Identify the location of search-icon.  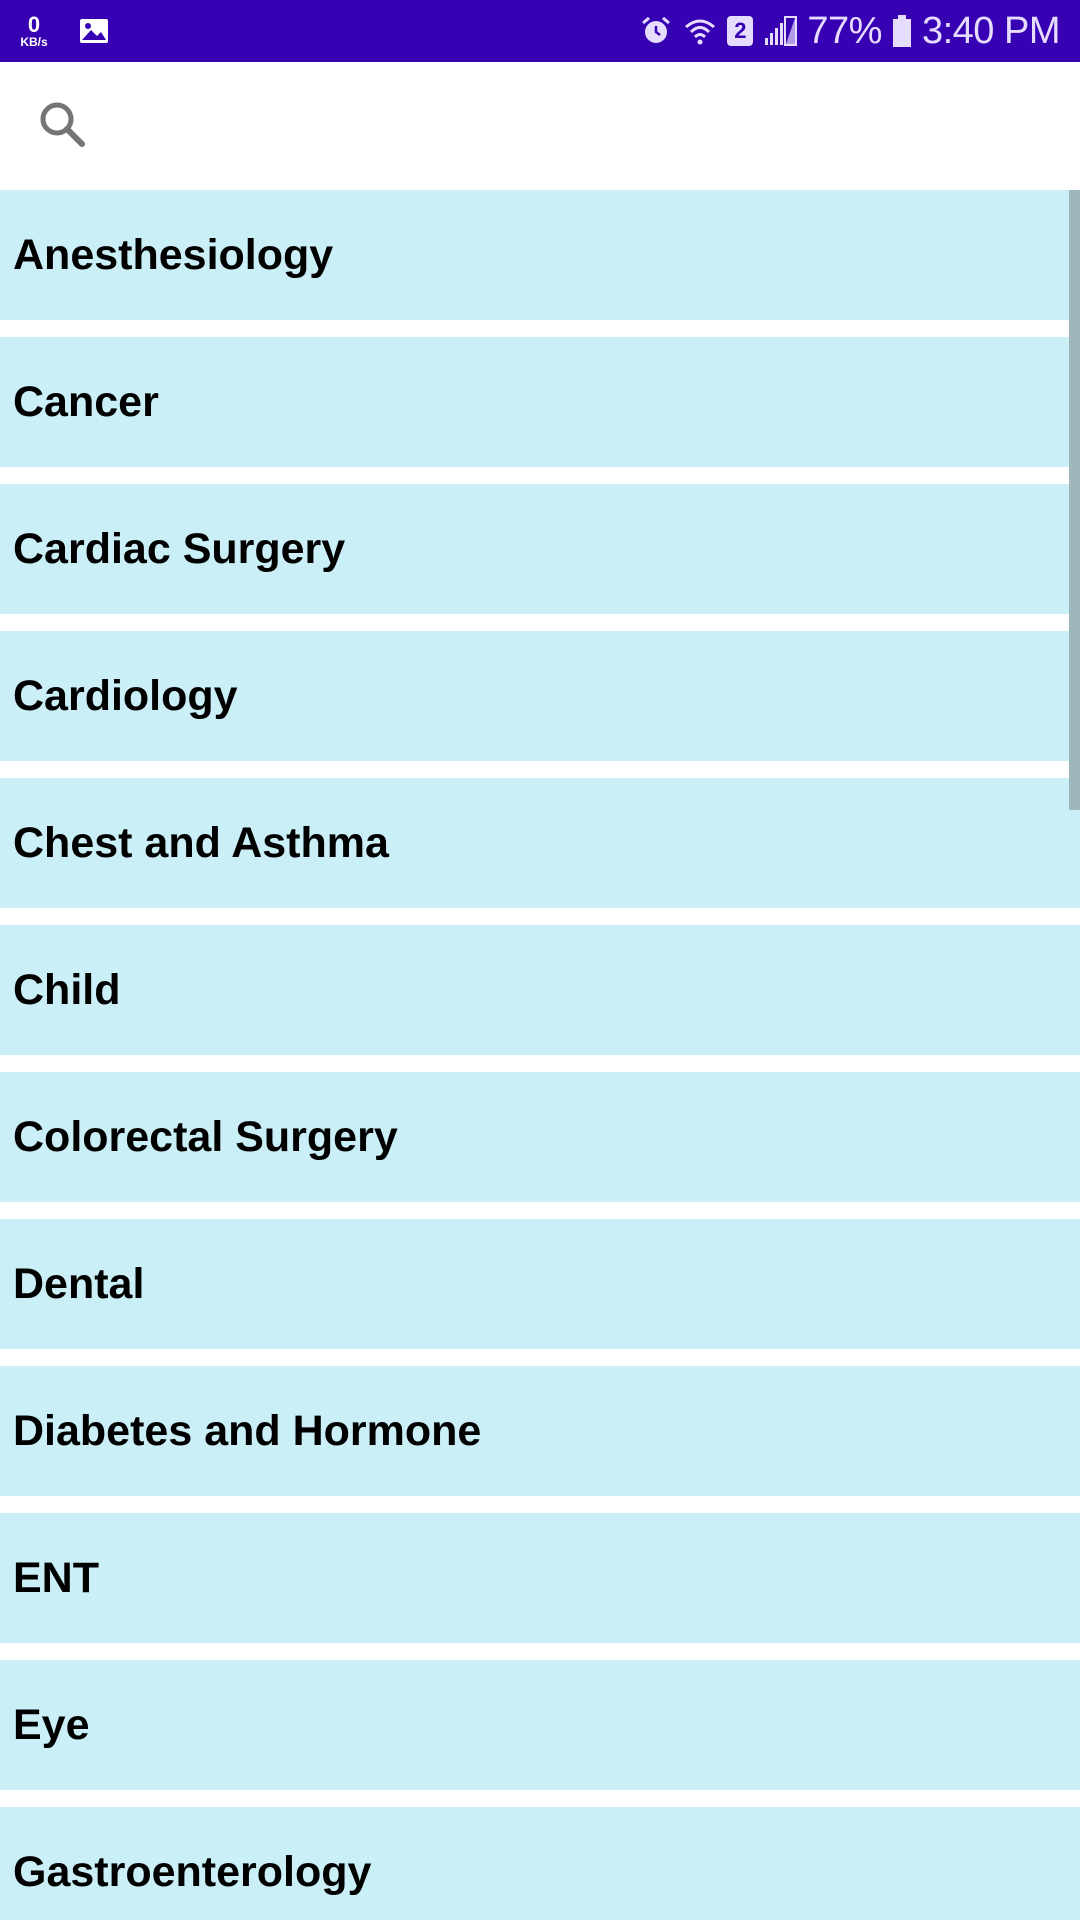
(62, 124).